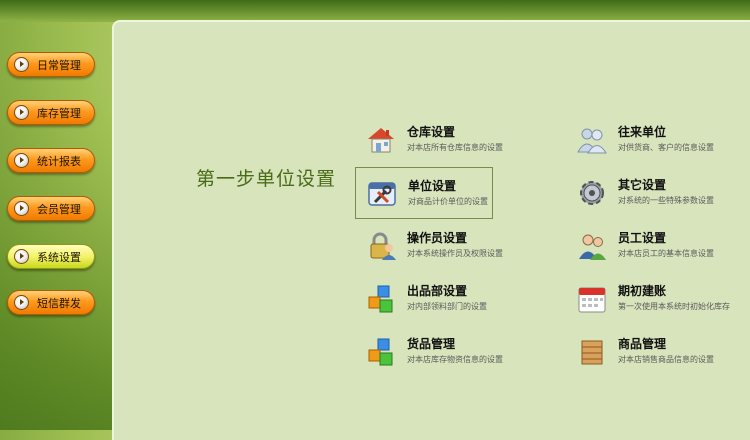  Describe the element at coordinates (642, 238) in the screenshot. I see `item-title: 员工设置` at that location.